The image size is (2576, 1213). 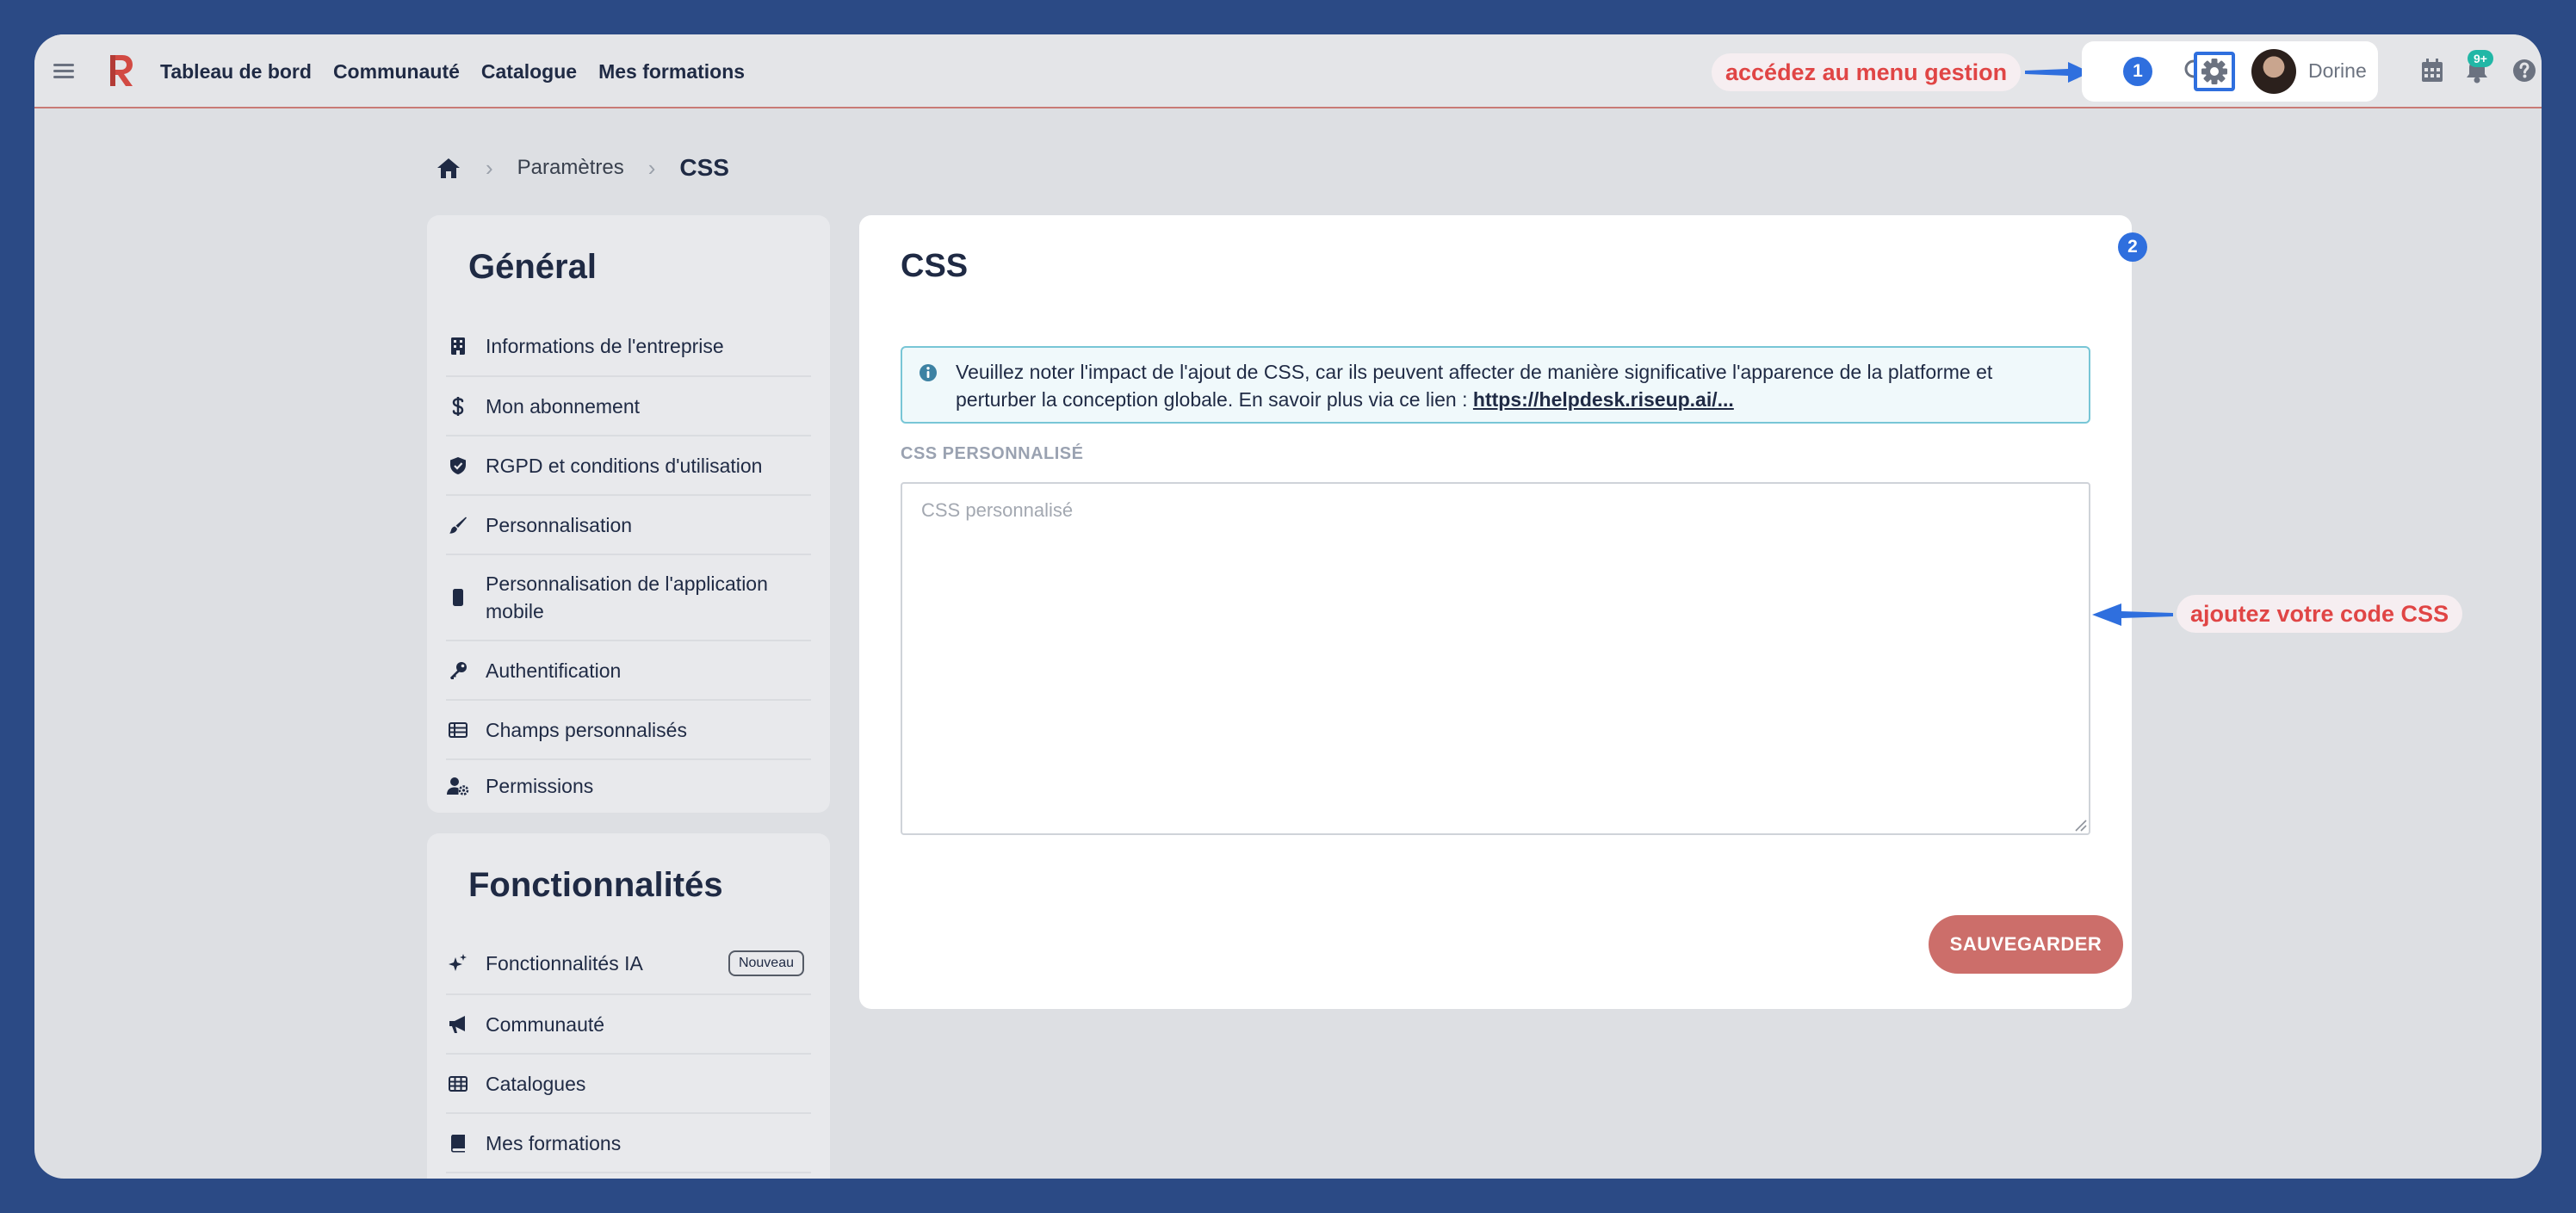 What do you see at coordinates (458, 346) in the screenshot?
I see `building-icon` at bounding box center [458, 346].